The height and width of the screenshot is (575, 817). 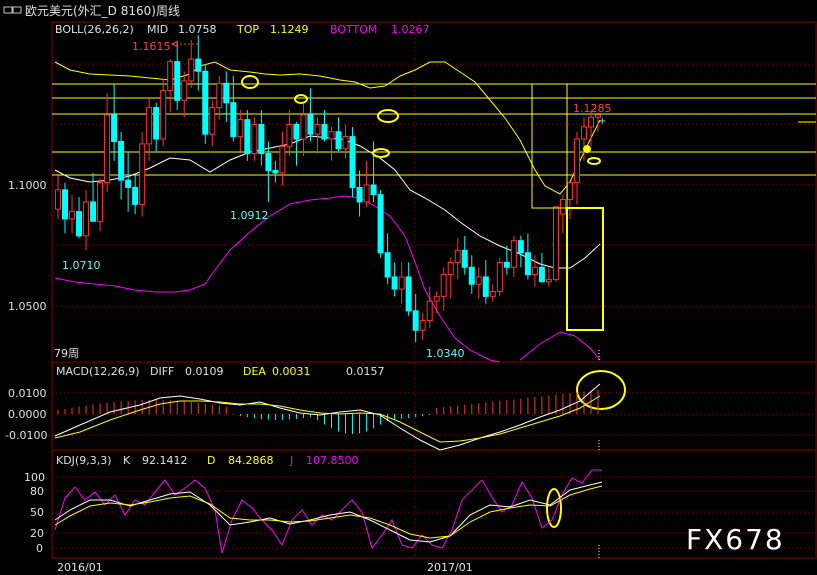 I want to click on boll-mid-label: MID, so click(x=157, y=29).